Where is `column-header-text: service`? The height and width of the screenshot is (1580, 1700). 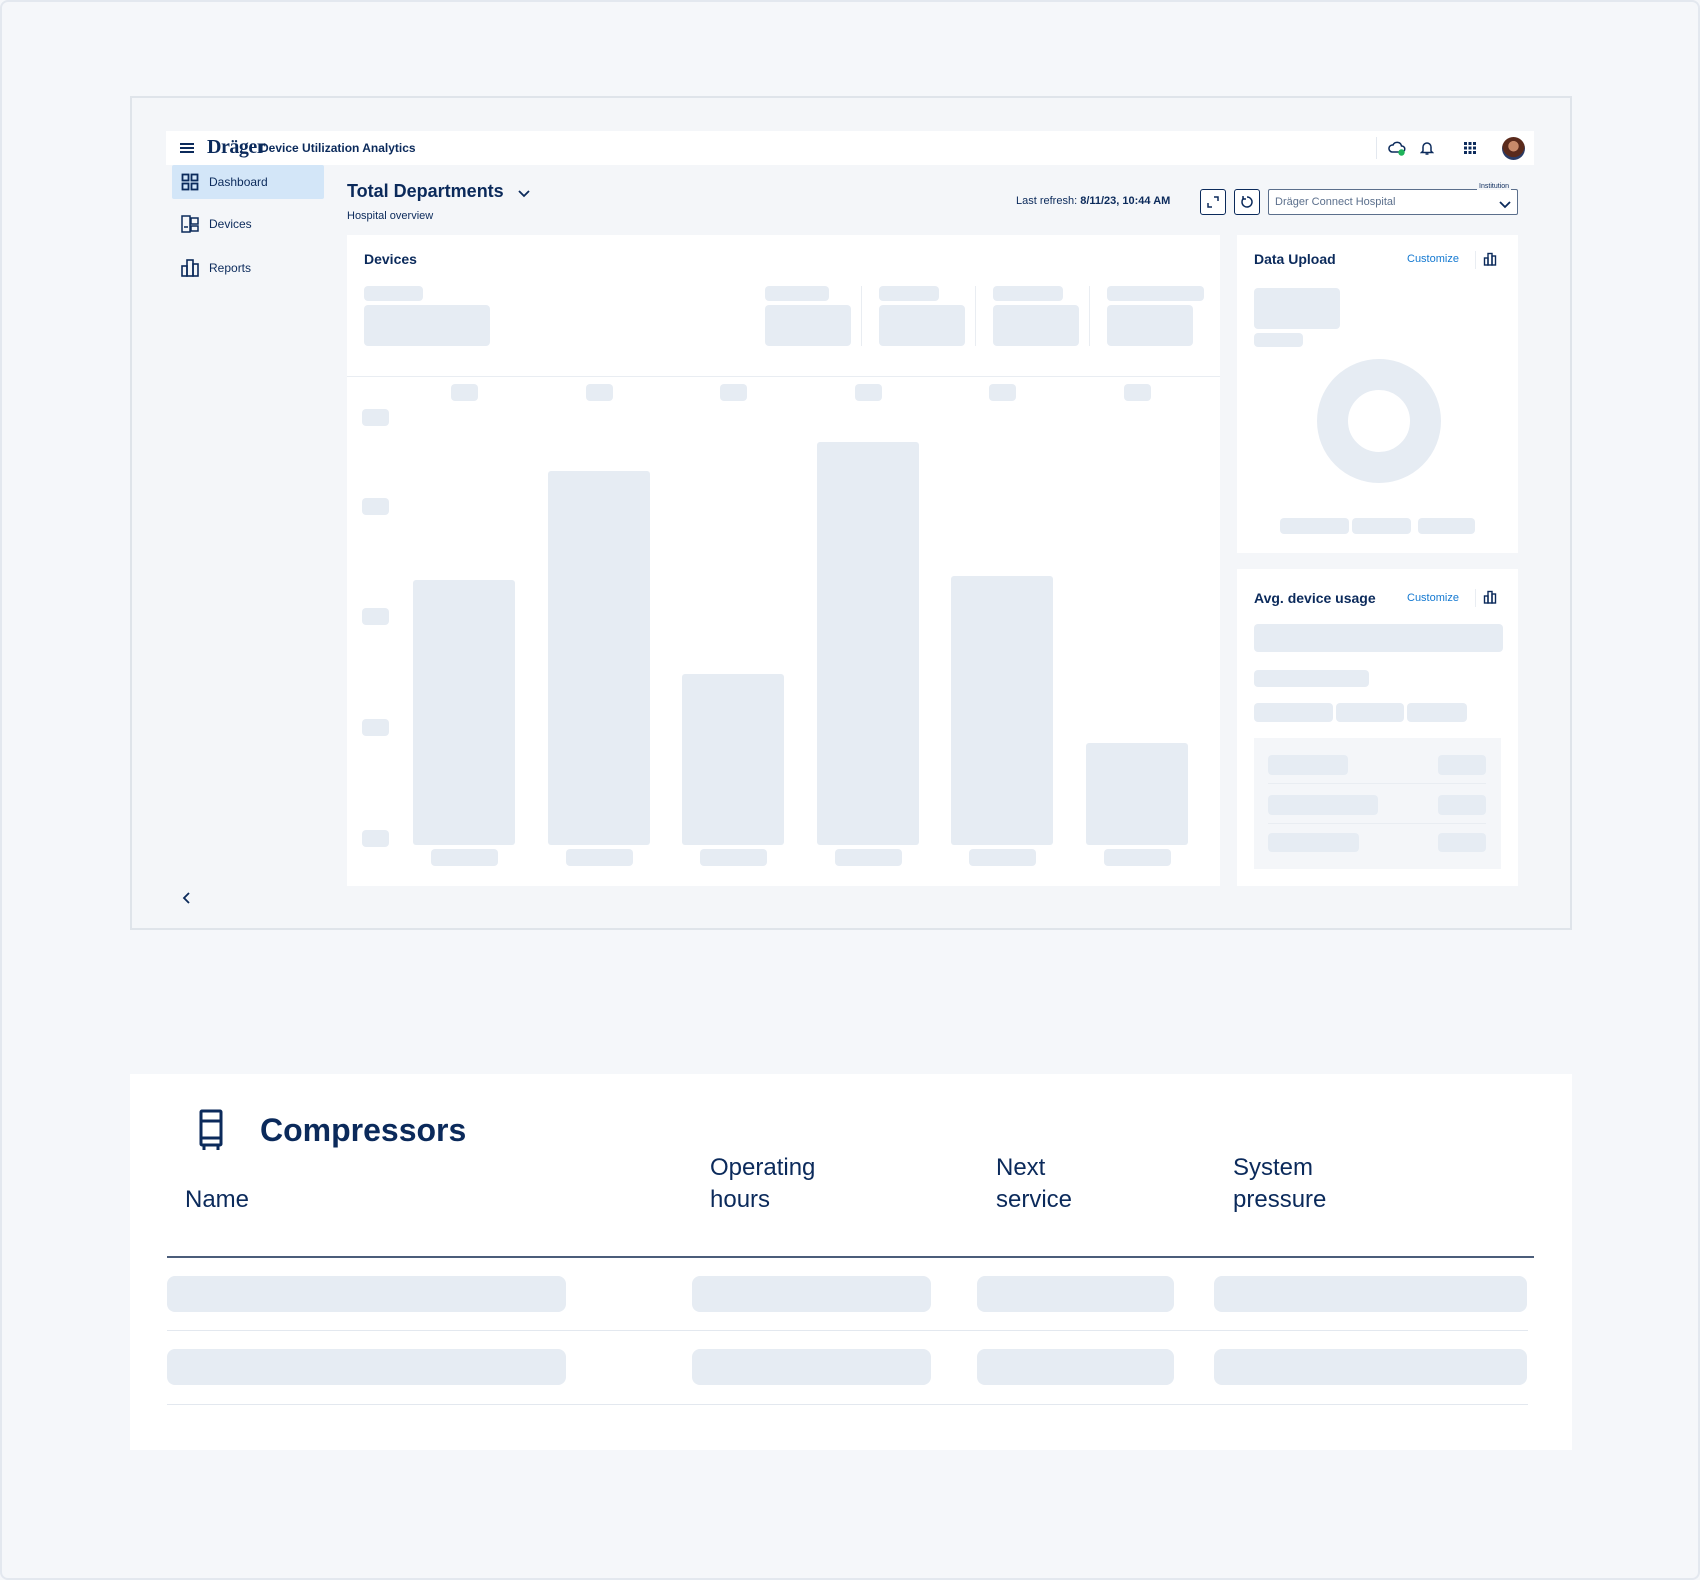 column-header-text: service is located at coordinates (1034, 1199).